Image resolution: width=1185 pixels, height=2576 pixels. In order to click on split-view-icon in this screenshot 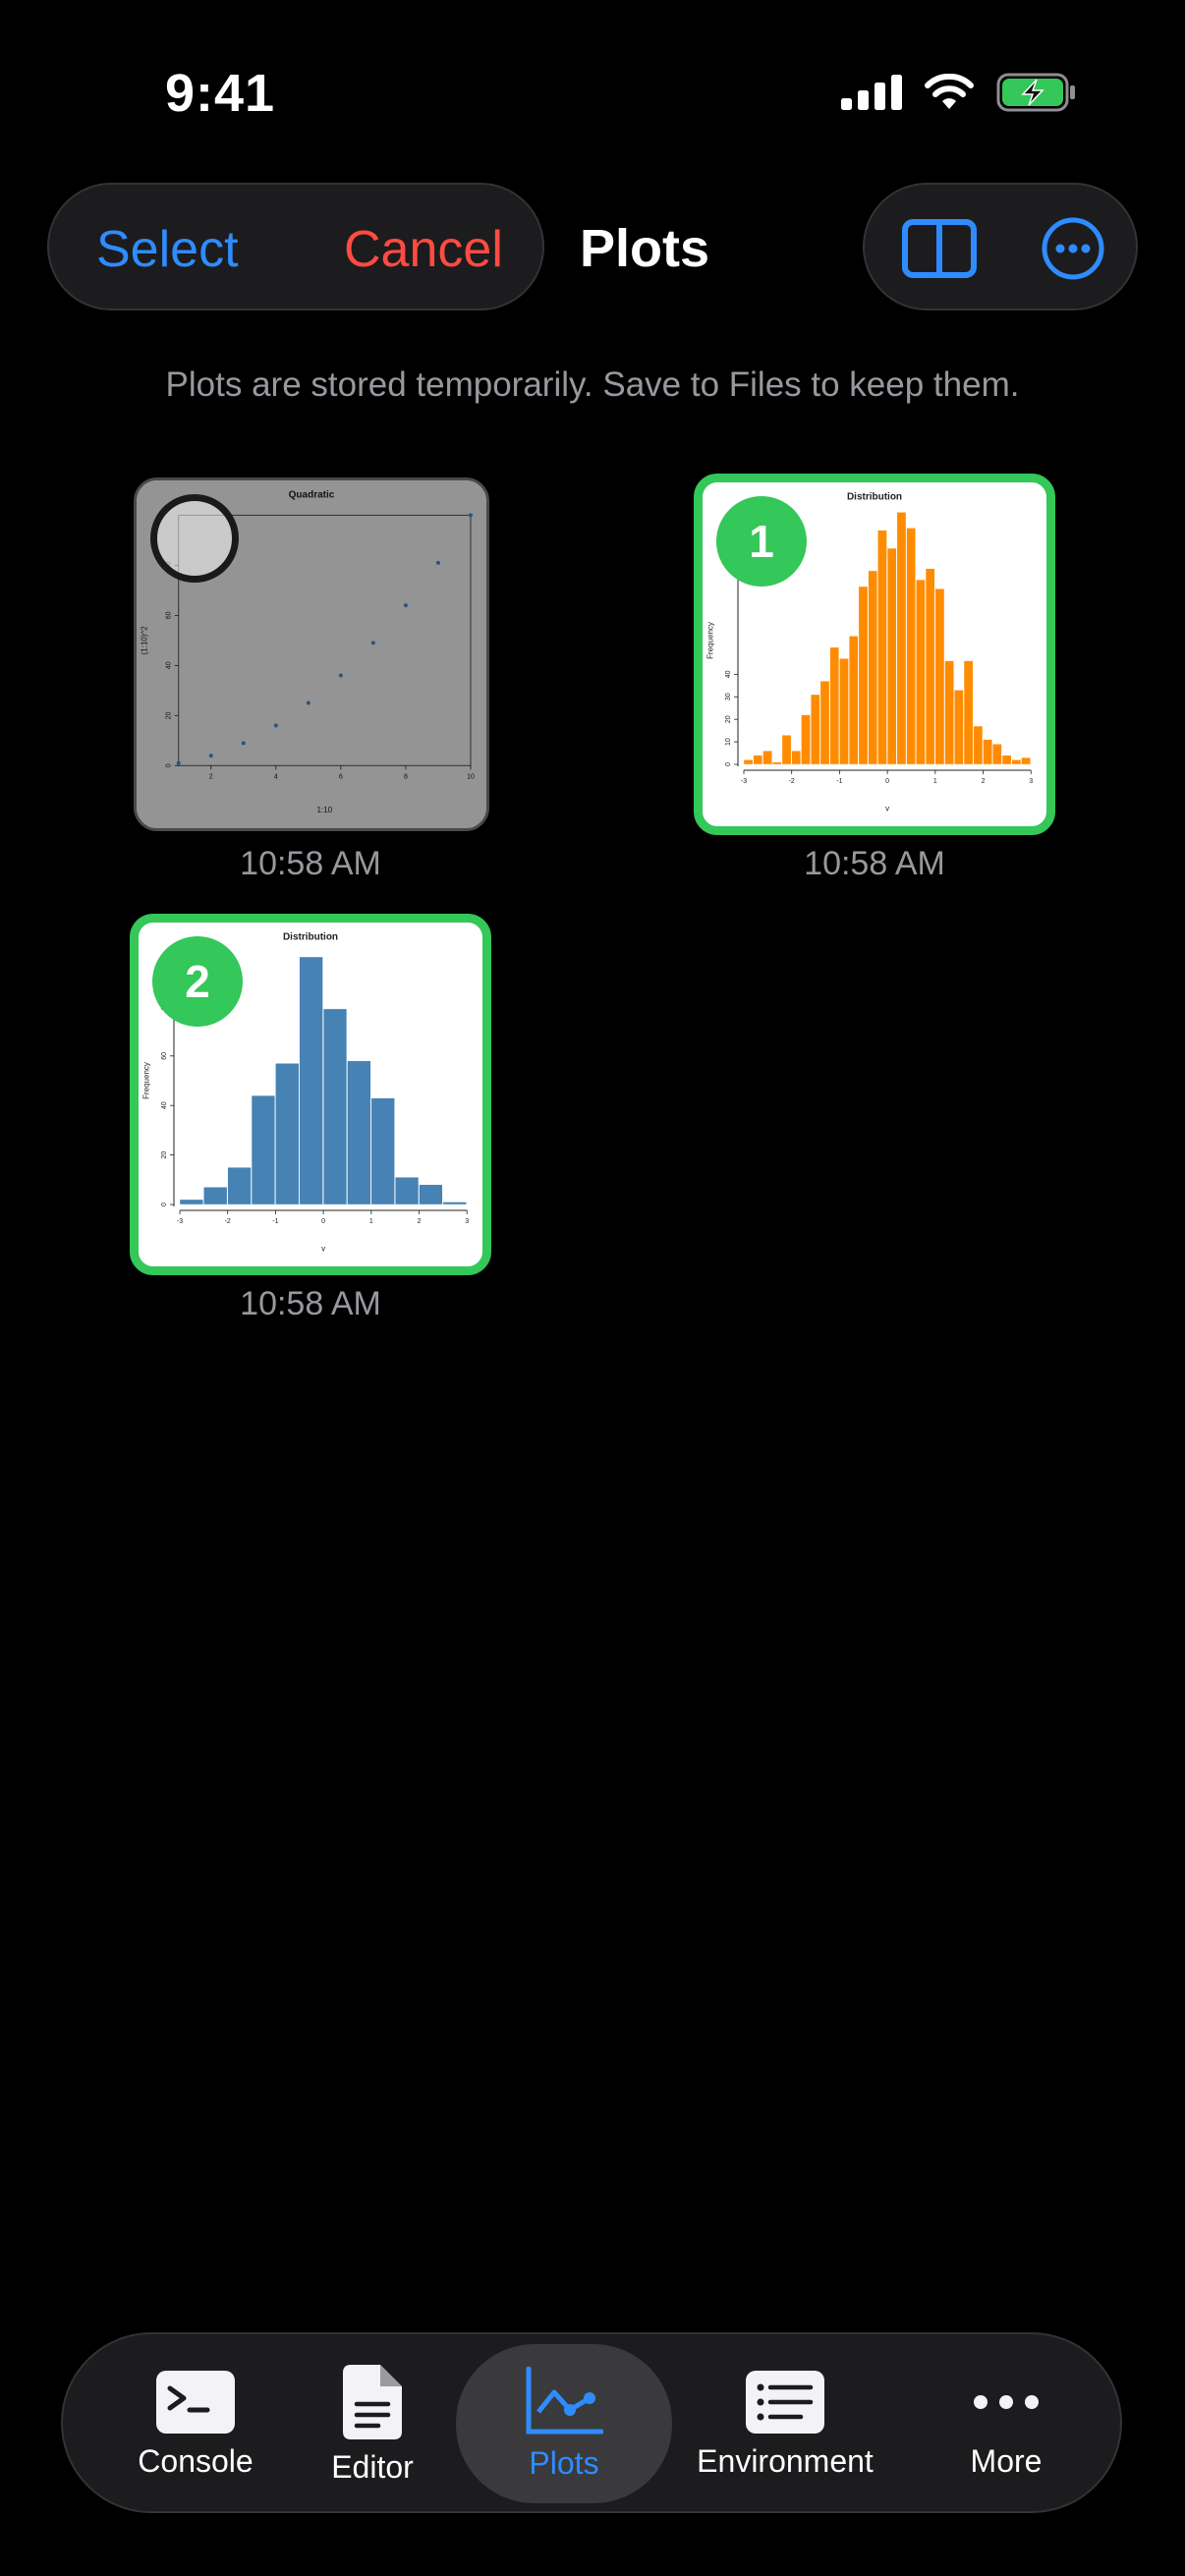, I will do `click(940, 248)`.